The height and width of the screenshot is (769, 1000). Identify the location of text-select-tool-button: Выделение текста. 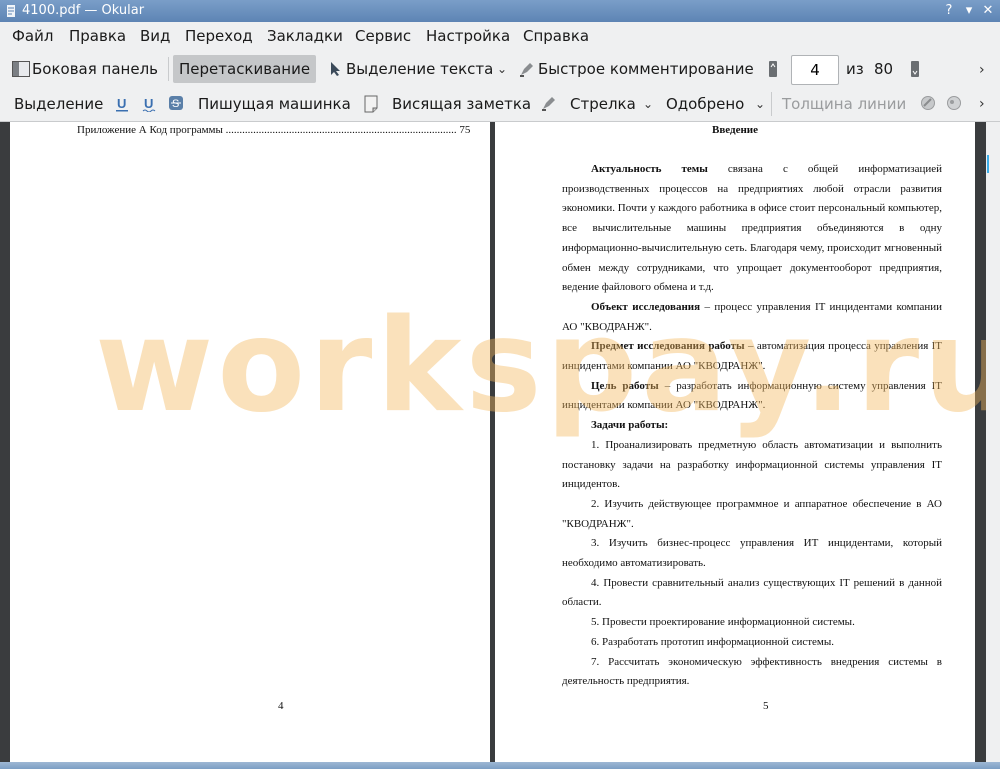
(409, 69).